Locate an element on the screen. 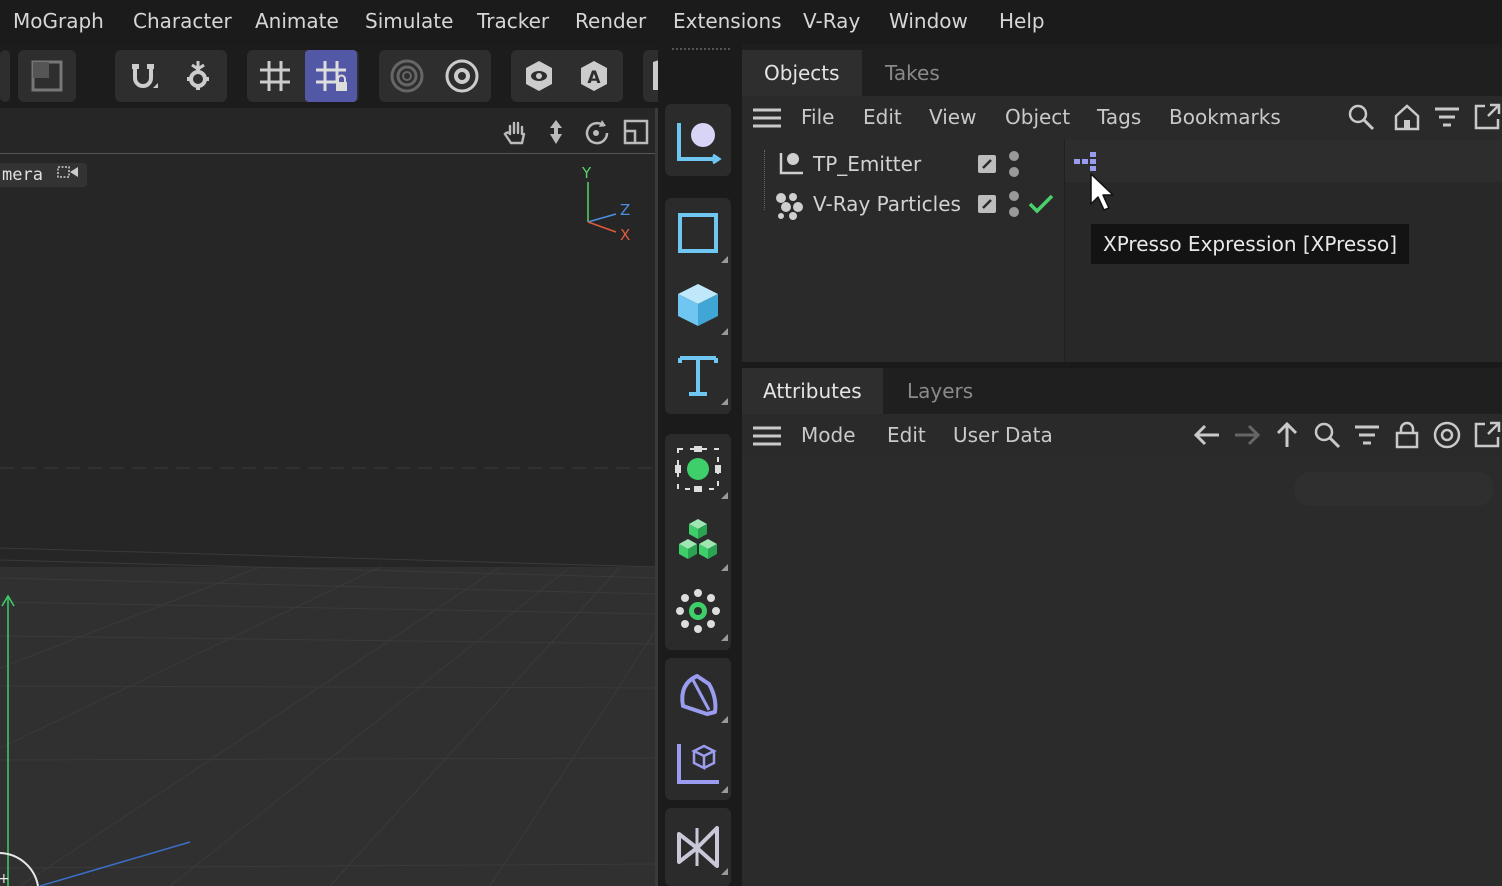 The width and height of the screenshot is (1502, 886). attributes-search-field is located at coordinates (1394, 489).